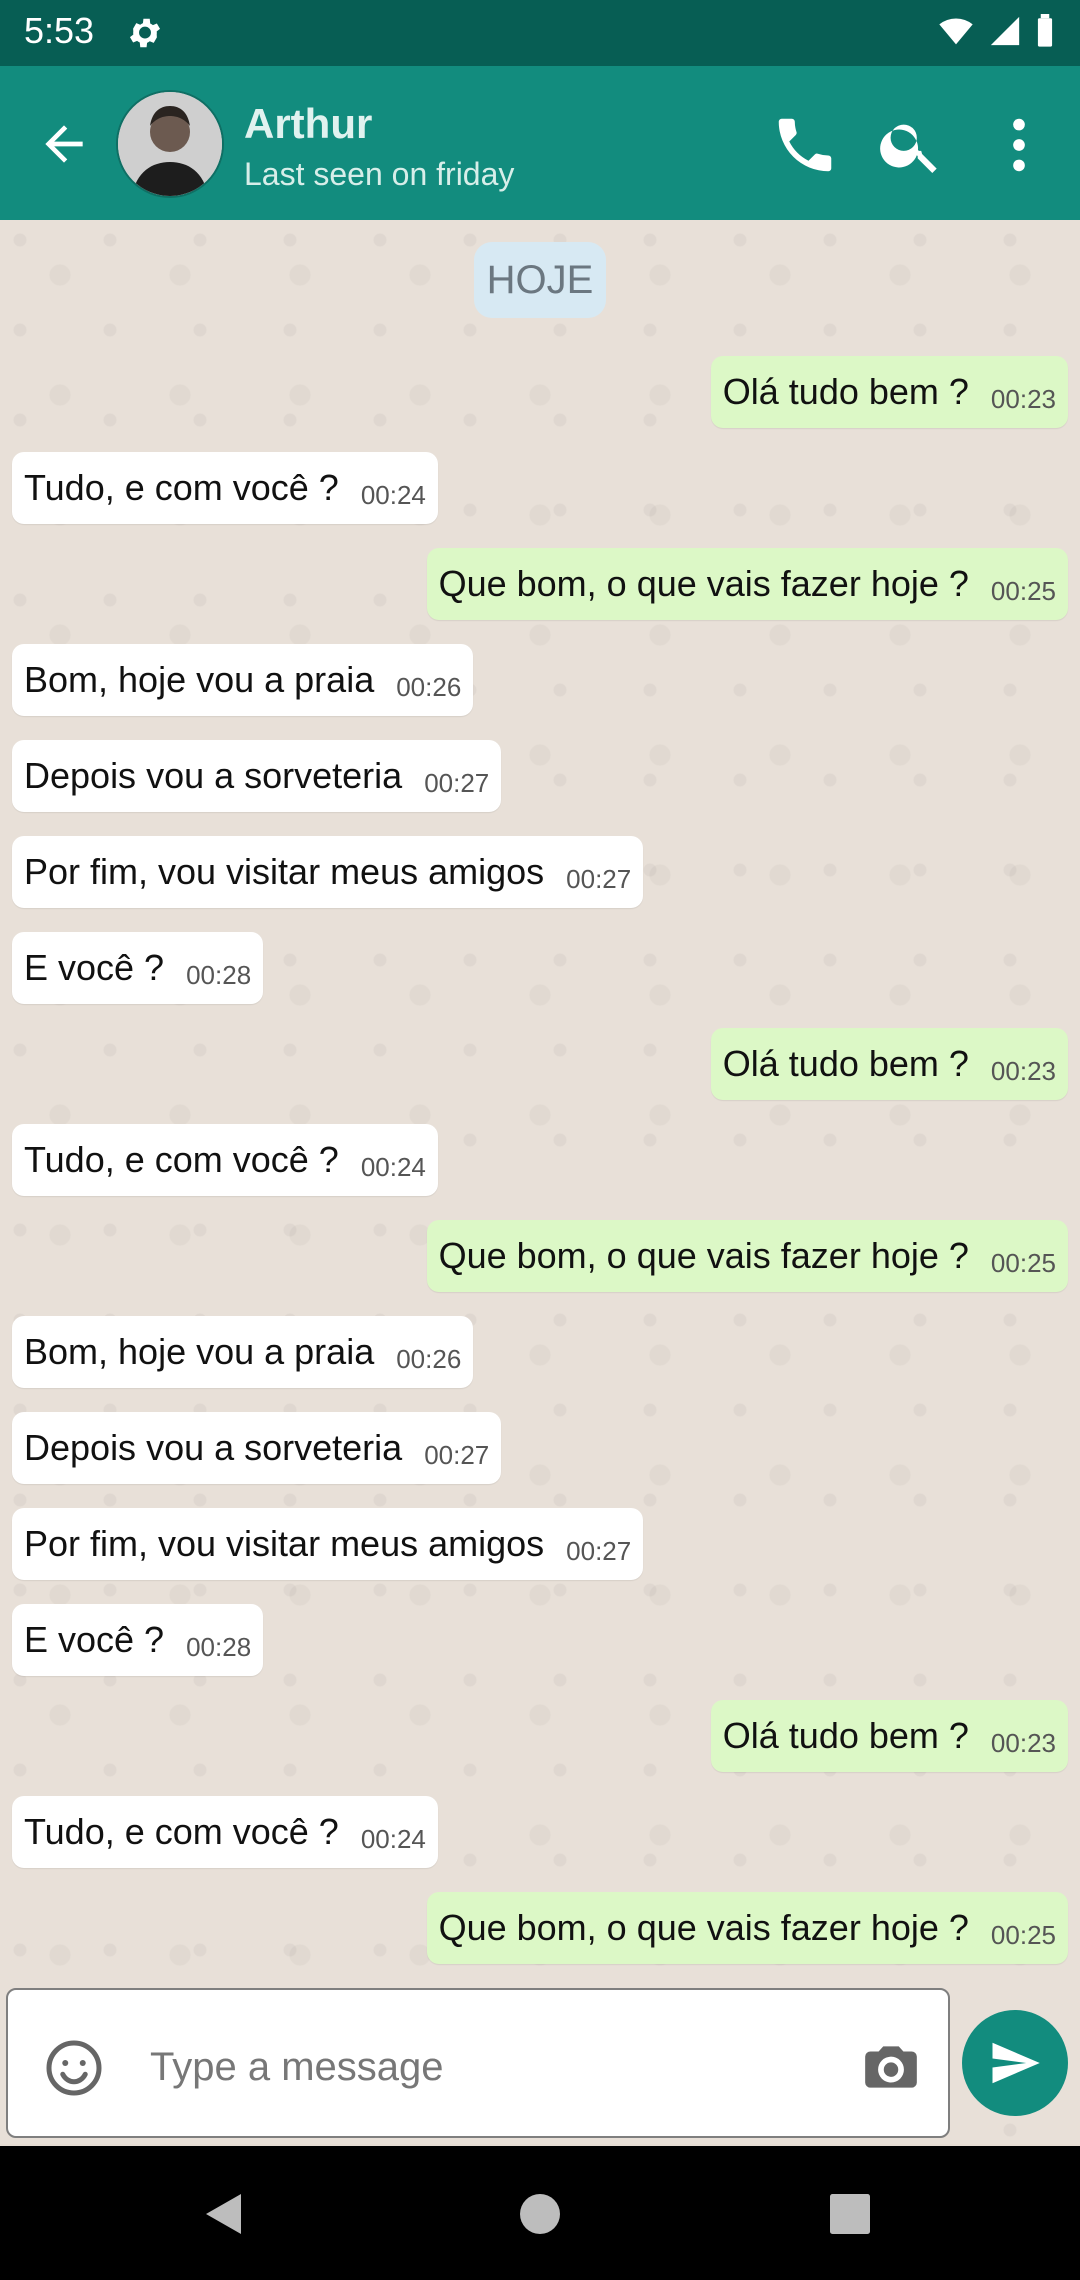 This screenshot has height=2280, width=1080. What do you see at coordinates (540, 143) in the screenshot?
I see `chat-header: Arthur Last seen on friday` at bounding box center [540, 143].